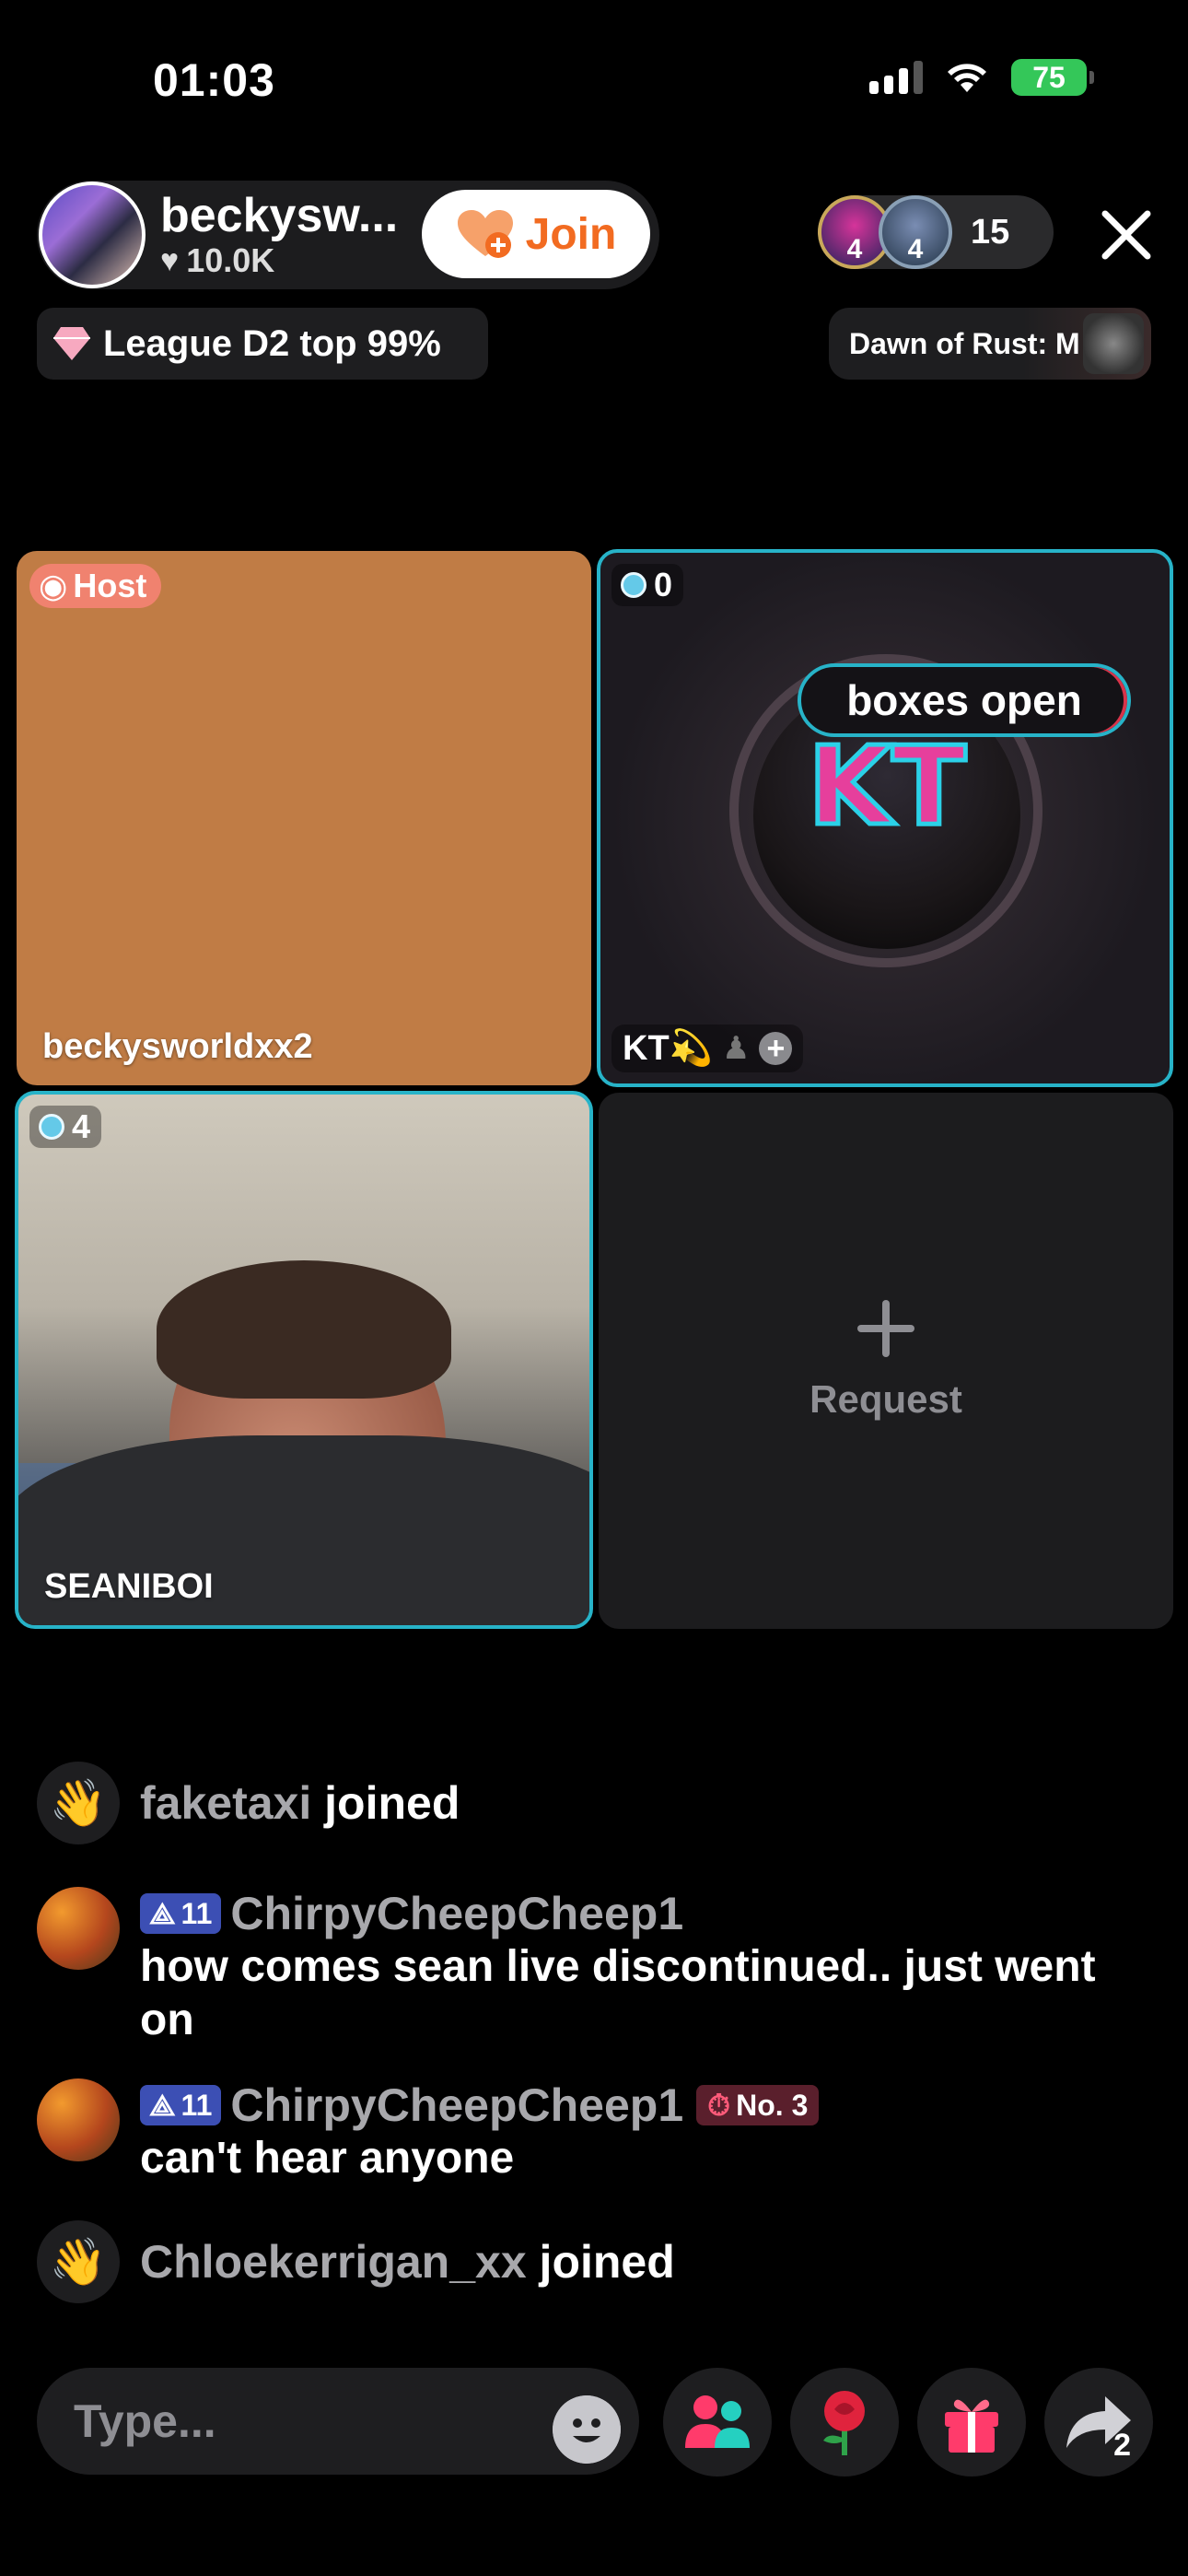 The height and width of the screenshot is (2576, 1188). What do you see at coordinates (327, 2158) in the screenshot?
I see `chat-message-text: can't hear anyone` at bounding box center [327, 2158].